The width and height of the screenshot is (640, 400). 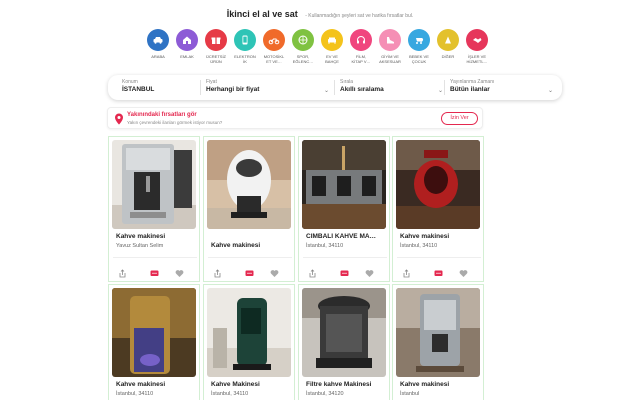 I want to click on ball-icon, so click(x=303, y=40).